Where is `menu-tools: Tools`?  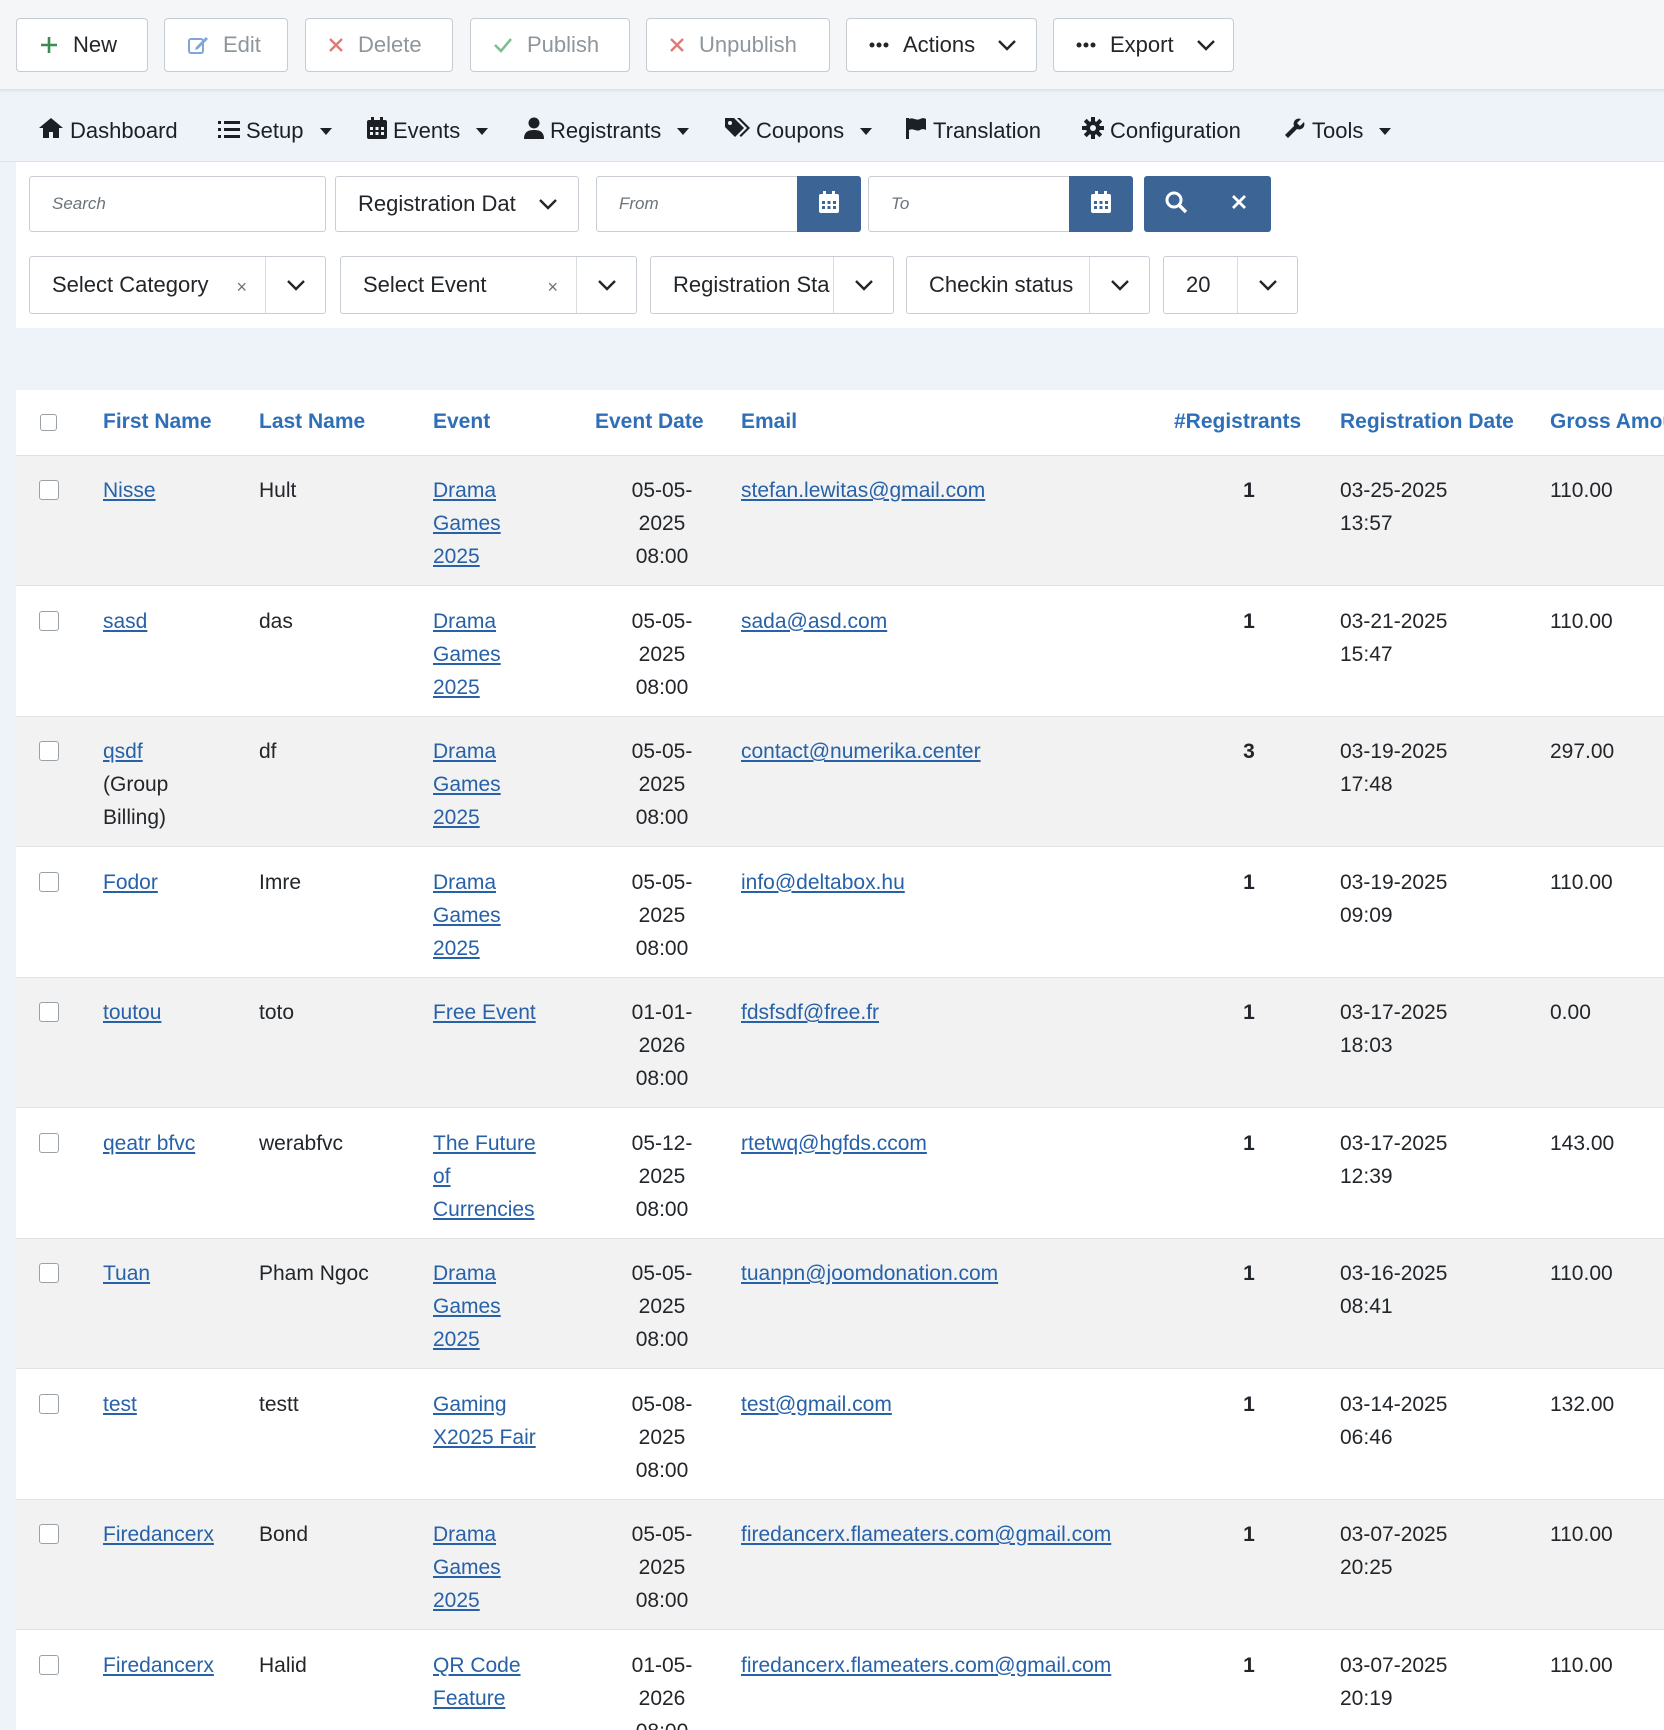 menu-tools: Tools is located at coordinates (1338, 131).